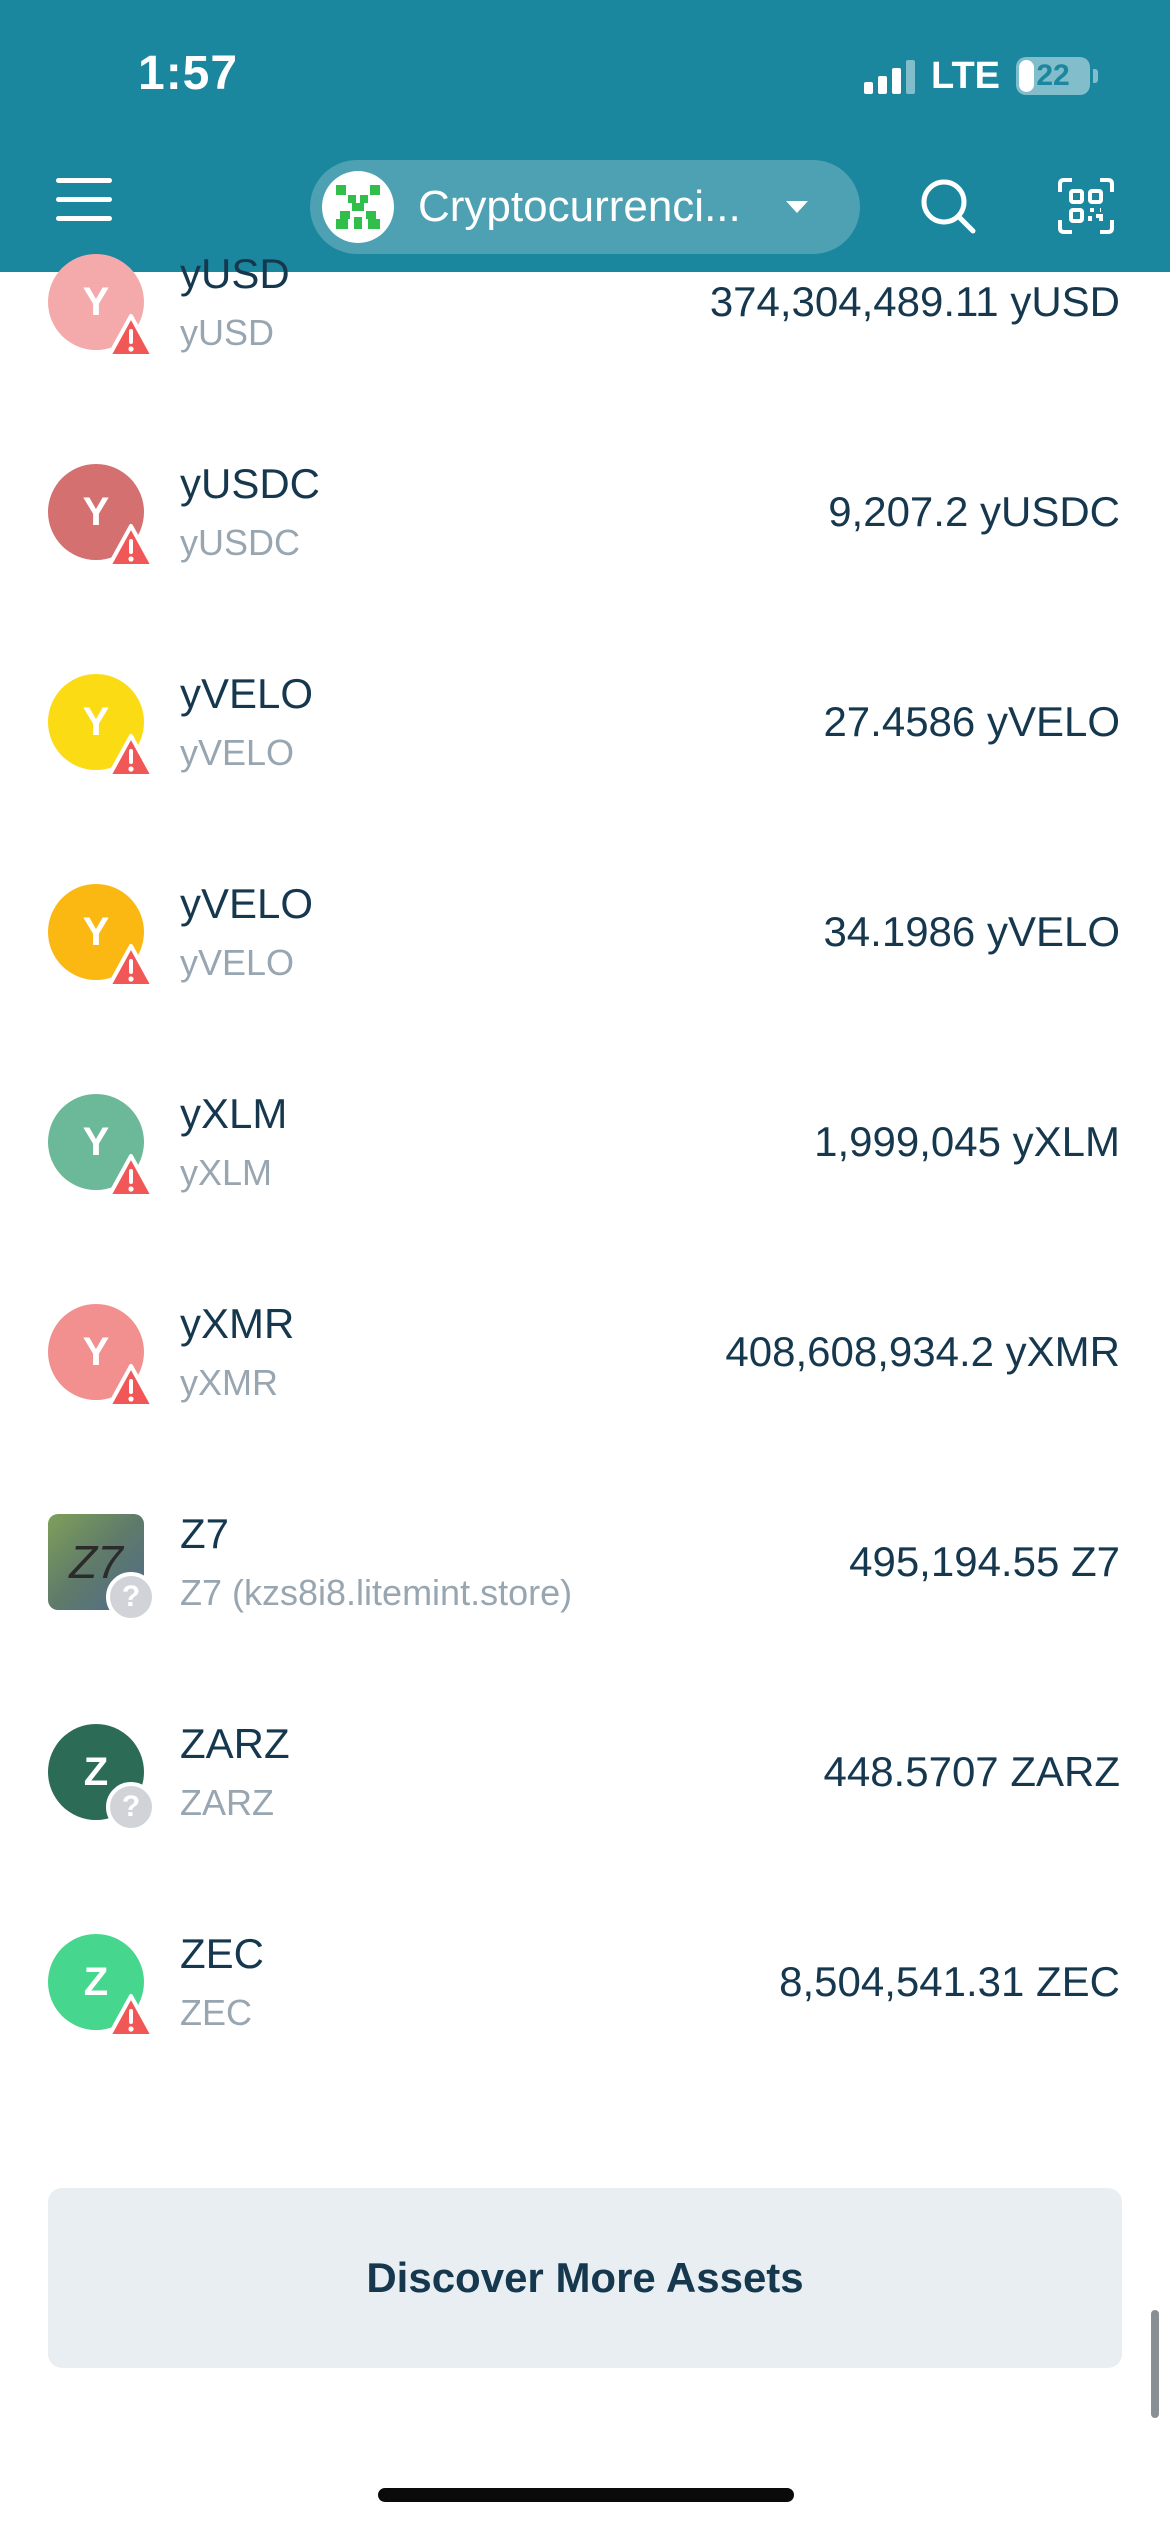 The width and height of the screenshot is (1170, 2532). I want to click on asset-balance: 1,999,045 yXLM, so click(967, 1141).